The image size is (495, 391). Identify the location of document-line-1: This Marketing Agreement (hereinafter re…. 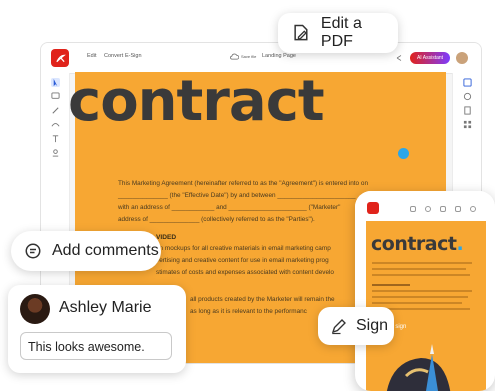
(243, 183).